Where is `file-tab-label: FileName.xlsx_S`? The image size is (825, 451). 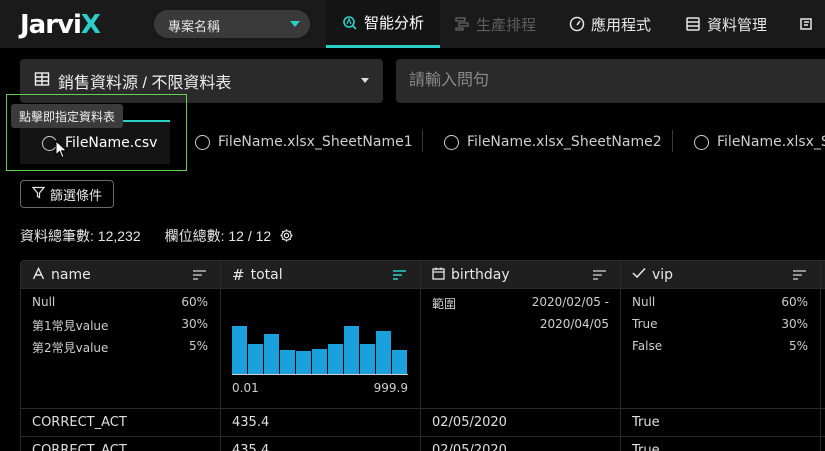
file-tab-label: FileName.xlsx_S is located at coordinates (771, 142).